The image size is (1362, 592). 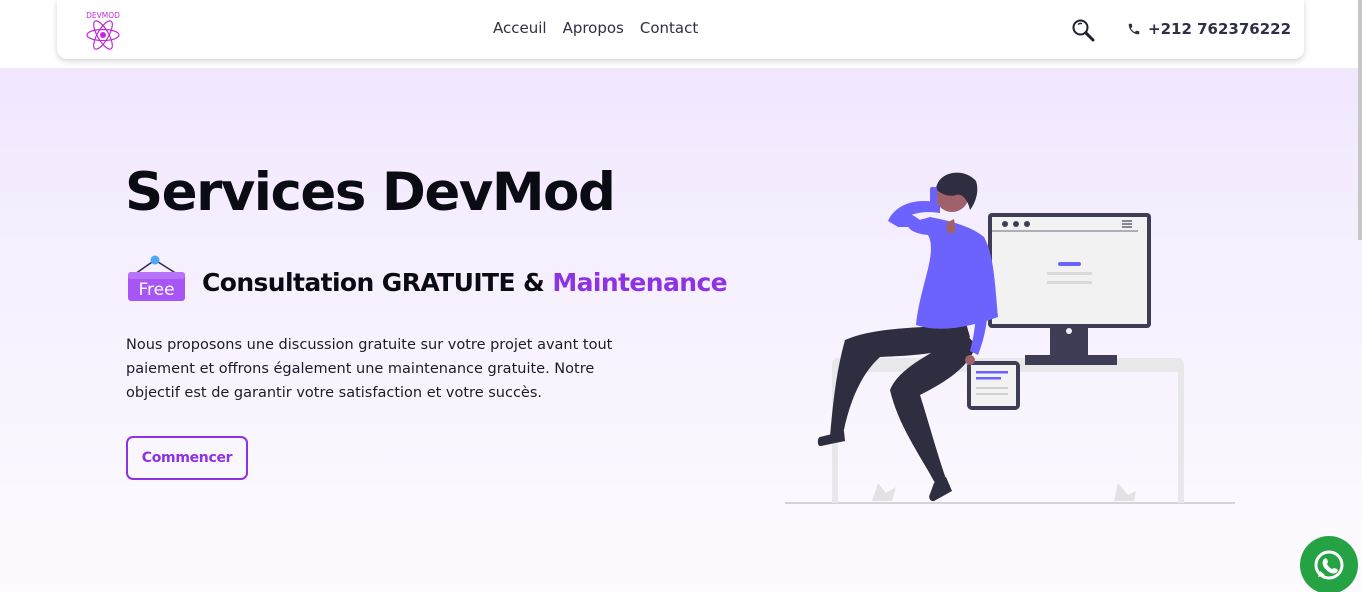 I want to click on logo-wordmark: DEVMOD, so click(x=103, y=15).